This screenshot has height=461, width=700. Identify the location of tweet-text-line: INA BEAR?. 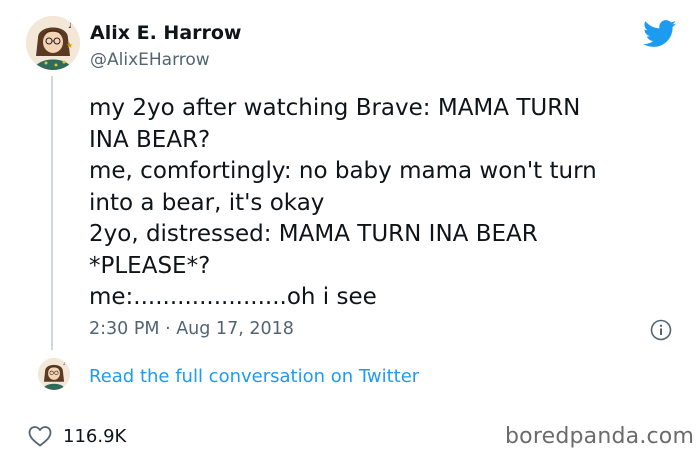
(150, 139).